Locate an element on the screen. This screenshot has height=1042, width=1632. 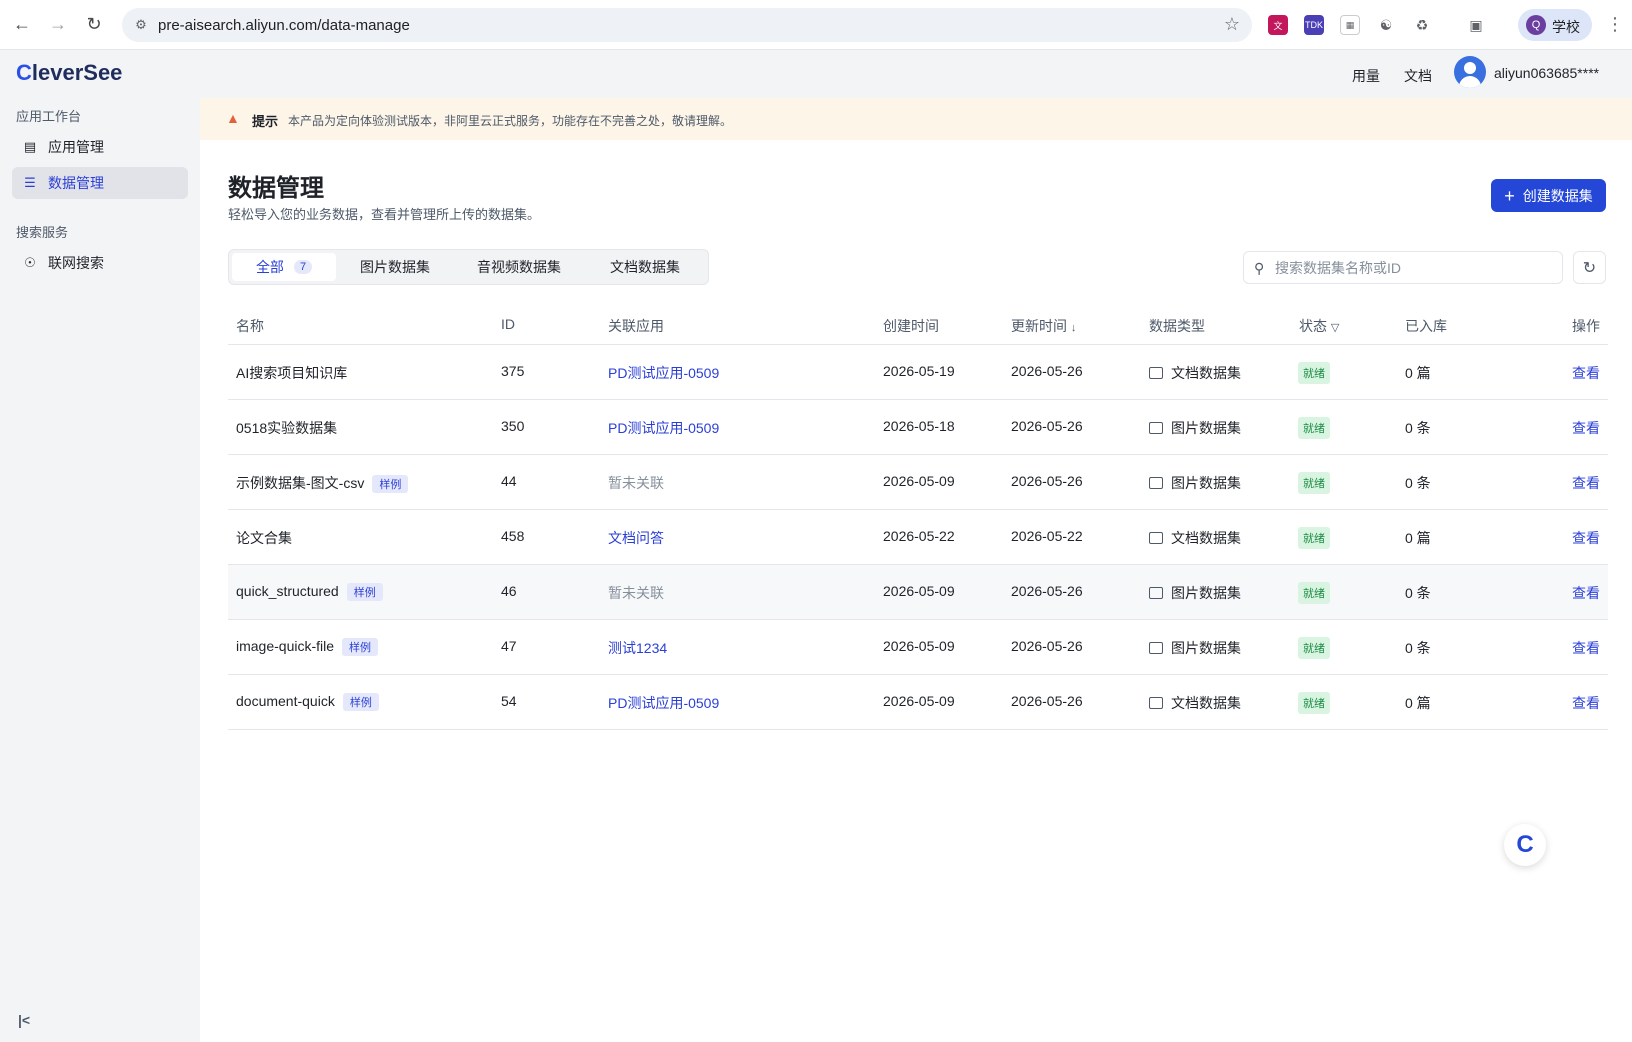
sidebar-item-web-search: ☉ 联网搜索 is located at coordinates (100, 263).